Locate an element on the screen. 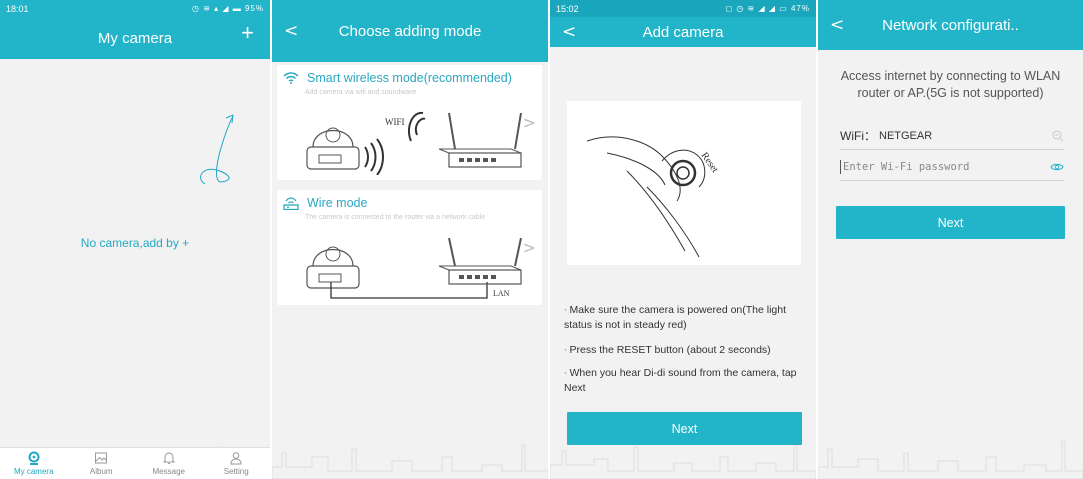  app-bar: < Choose adding mode is located at coordinates (410, 31).